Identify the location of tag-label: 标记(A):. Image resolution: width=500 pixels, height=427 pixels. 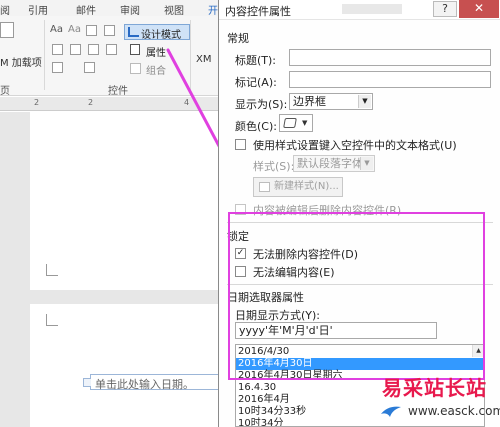
(256, 82).